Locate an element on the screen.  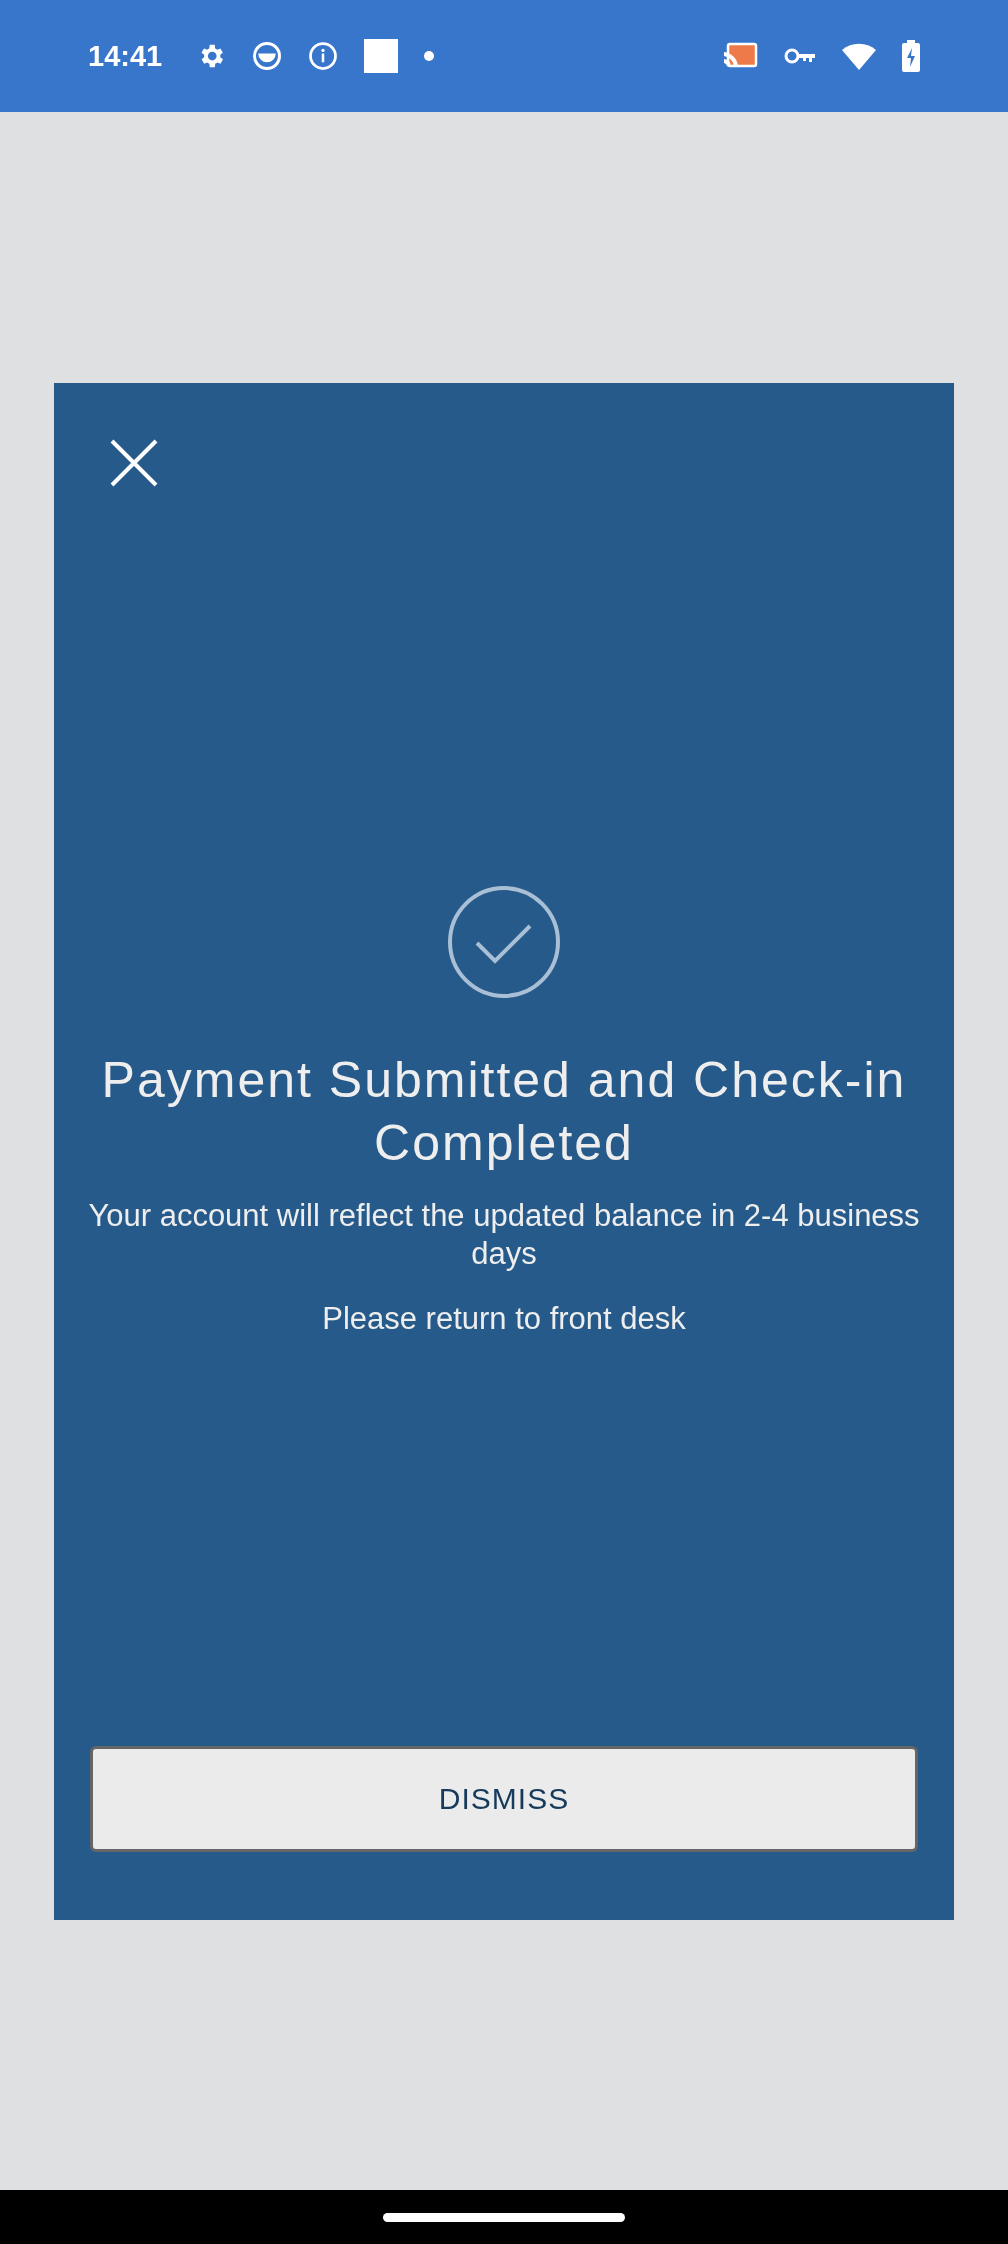
square-icon is located at coordinates (381, 56).